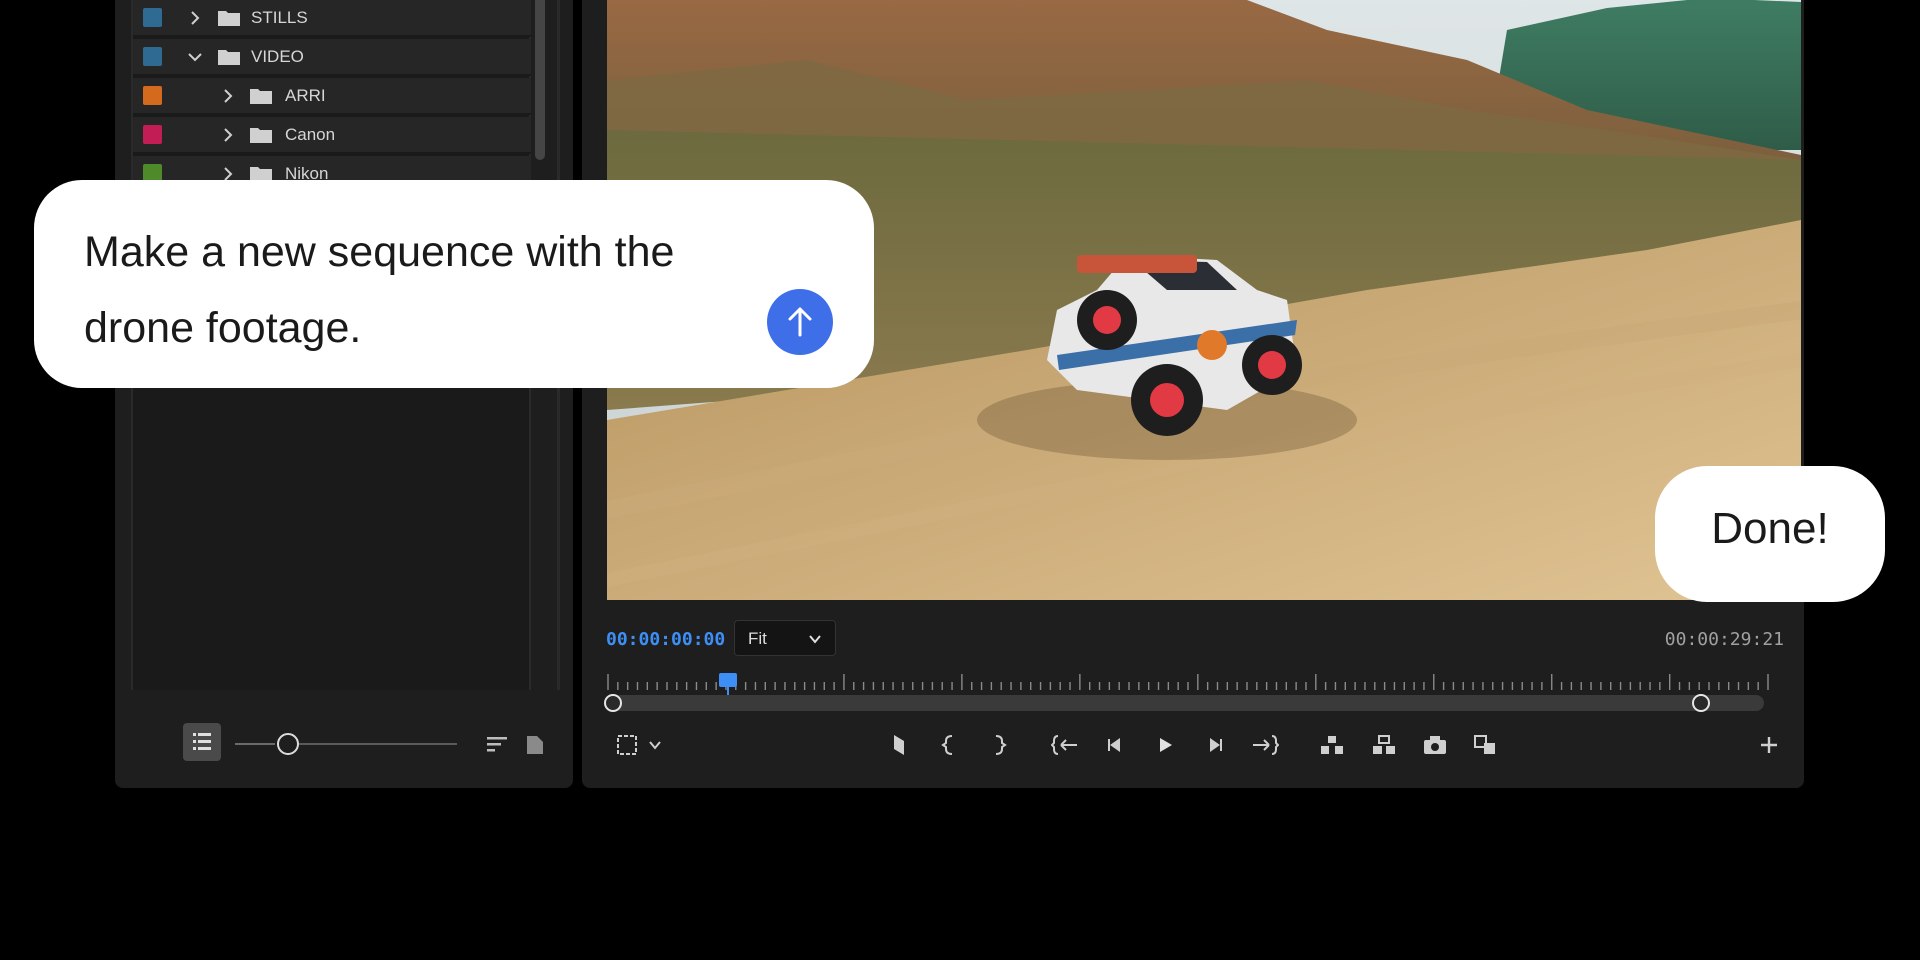  I want to click on range-start-handle, so click(613, 703).